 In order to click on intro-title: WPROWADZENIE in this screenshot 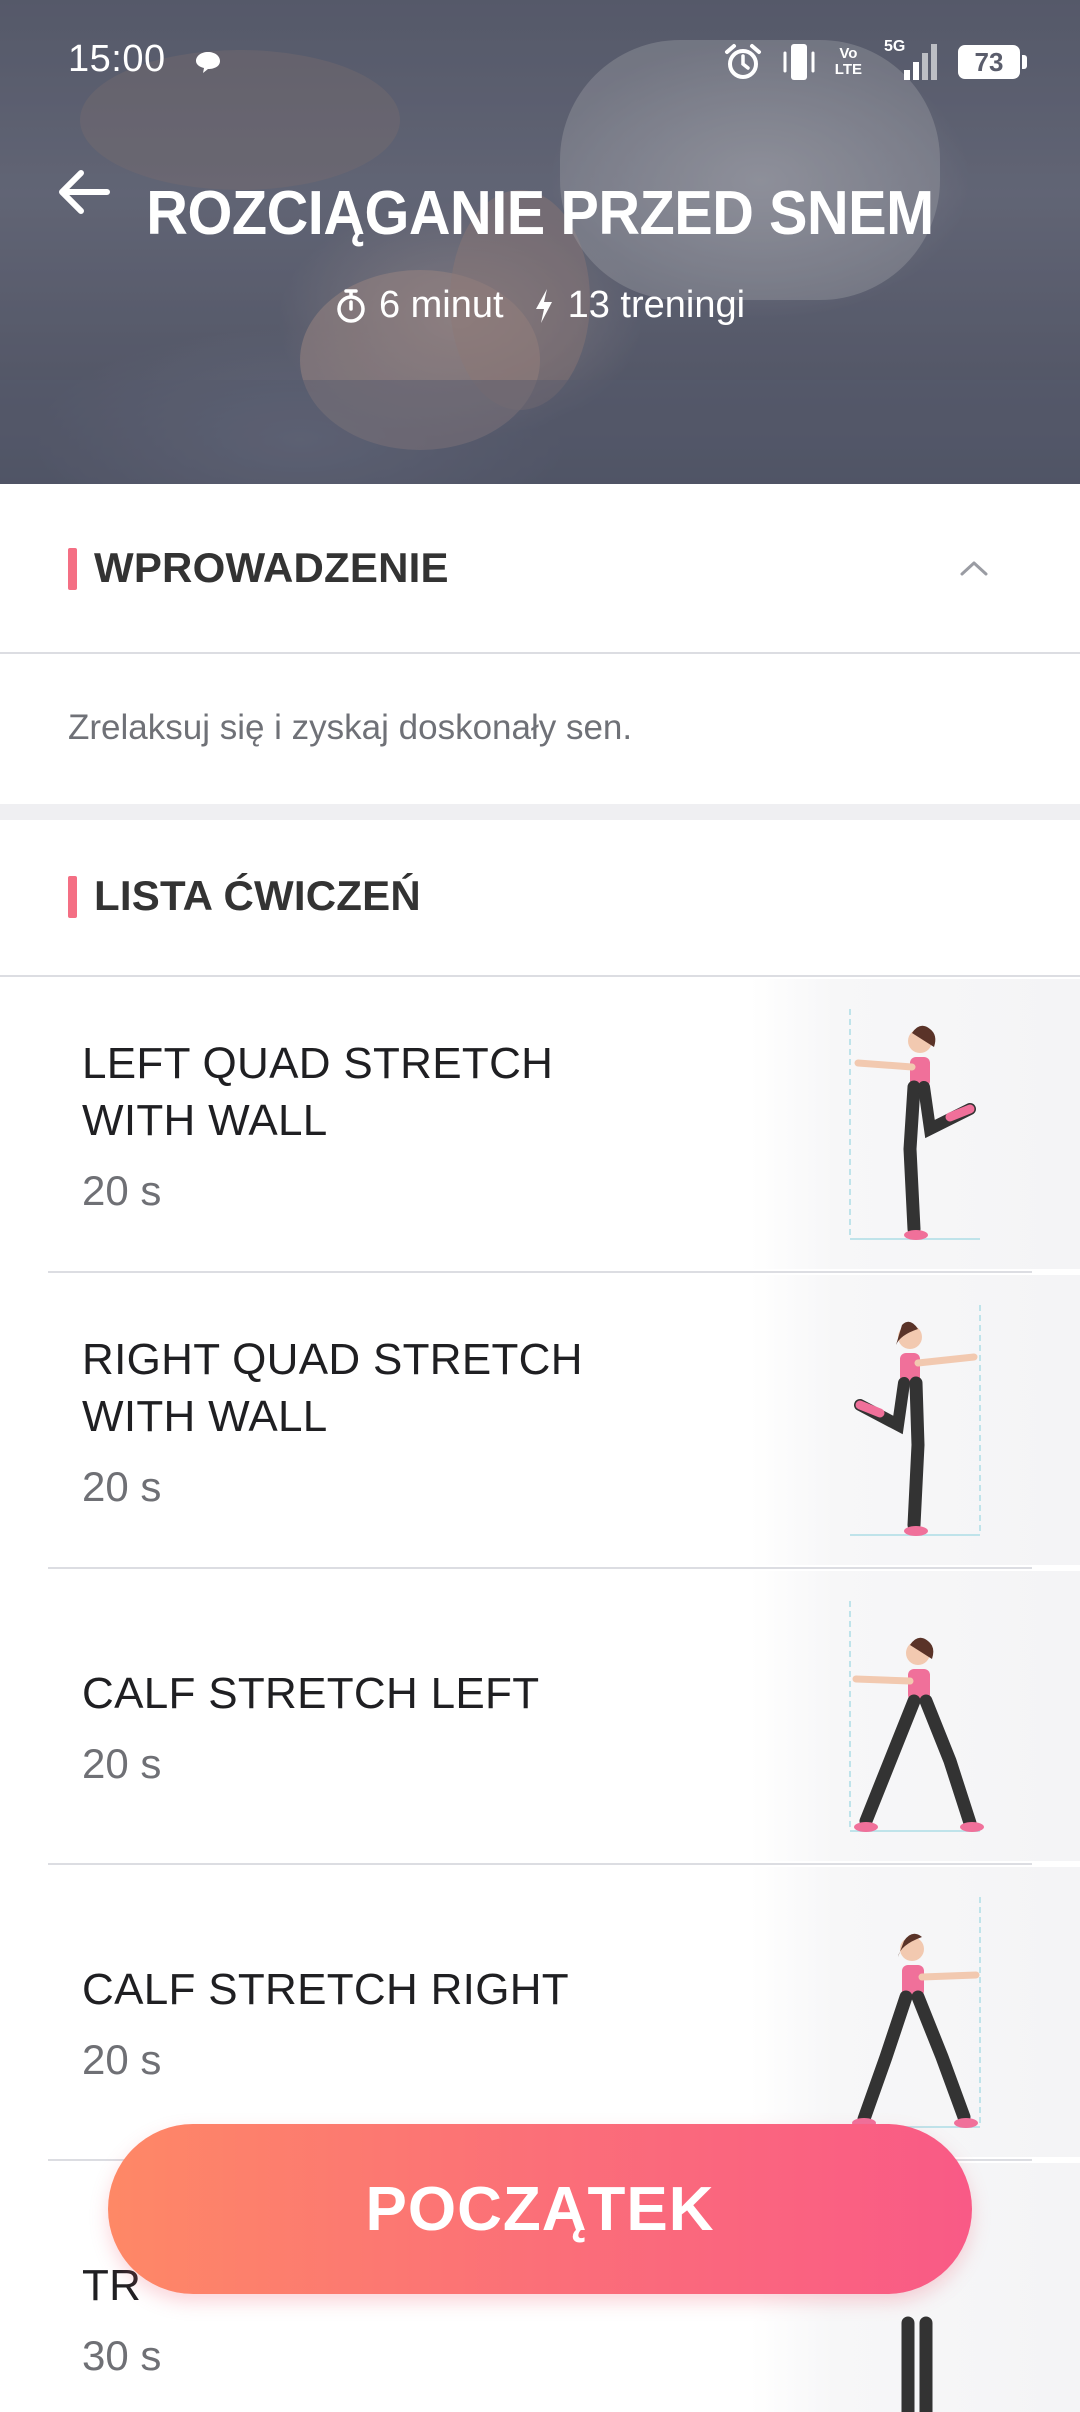, I will do `click(271, 567)`.